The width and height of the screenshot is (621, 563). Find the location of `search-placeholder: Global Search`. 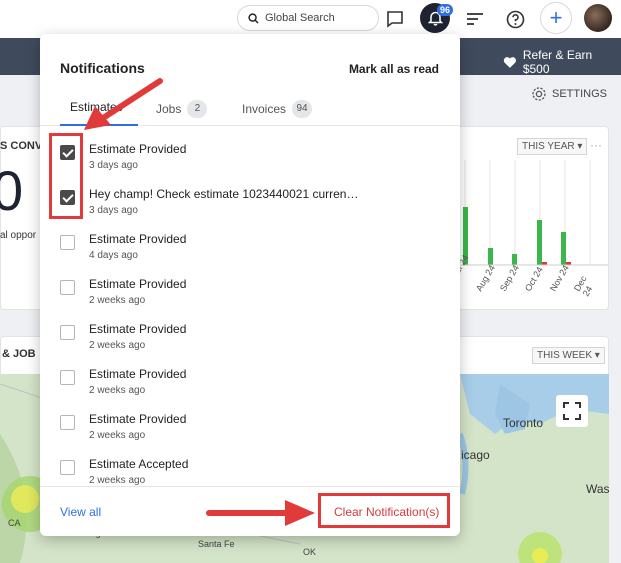

search-placeholder: Global Search is located at coordinates (300, 18).